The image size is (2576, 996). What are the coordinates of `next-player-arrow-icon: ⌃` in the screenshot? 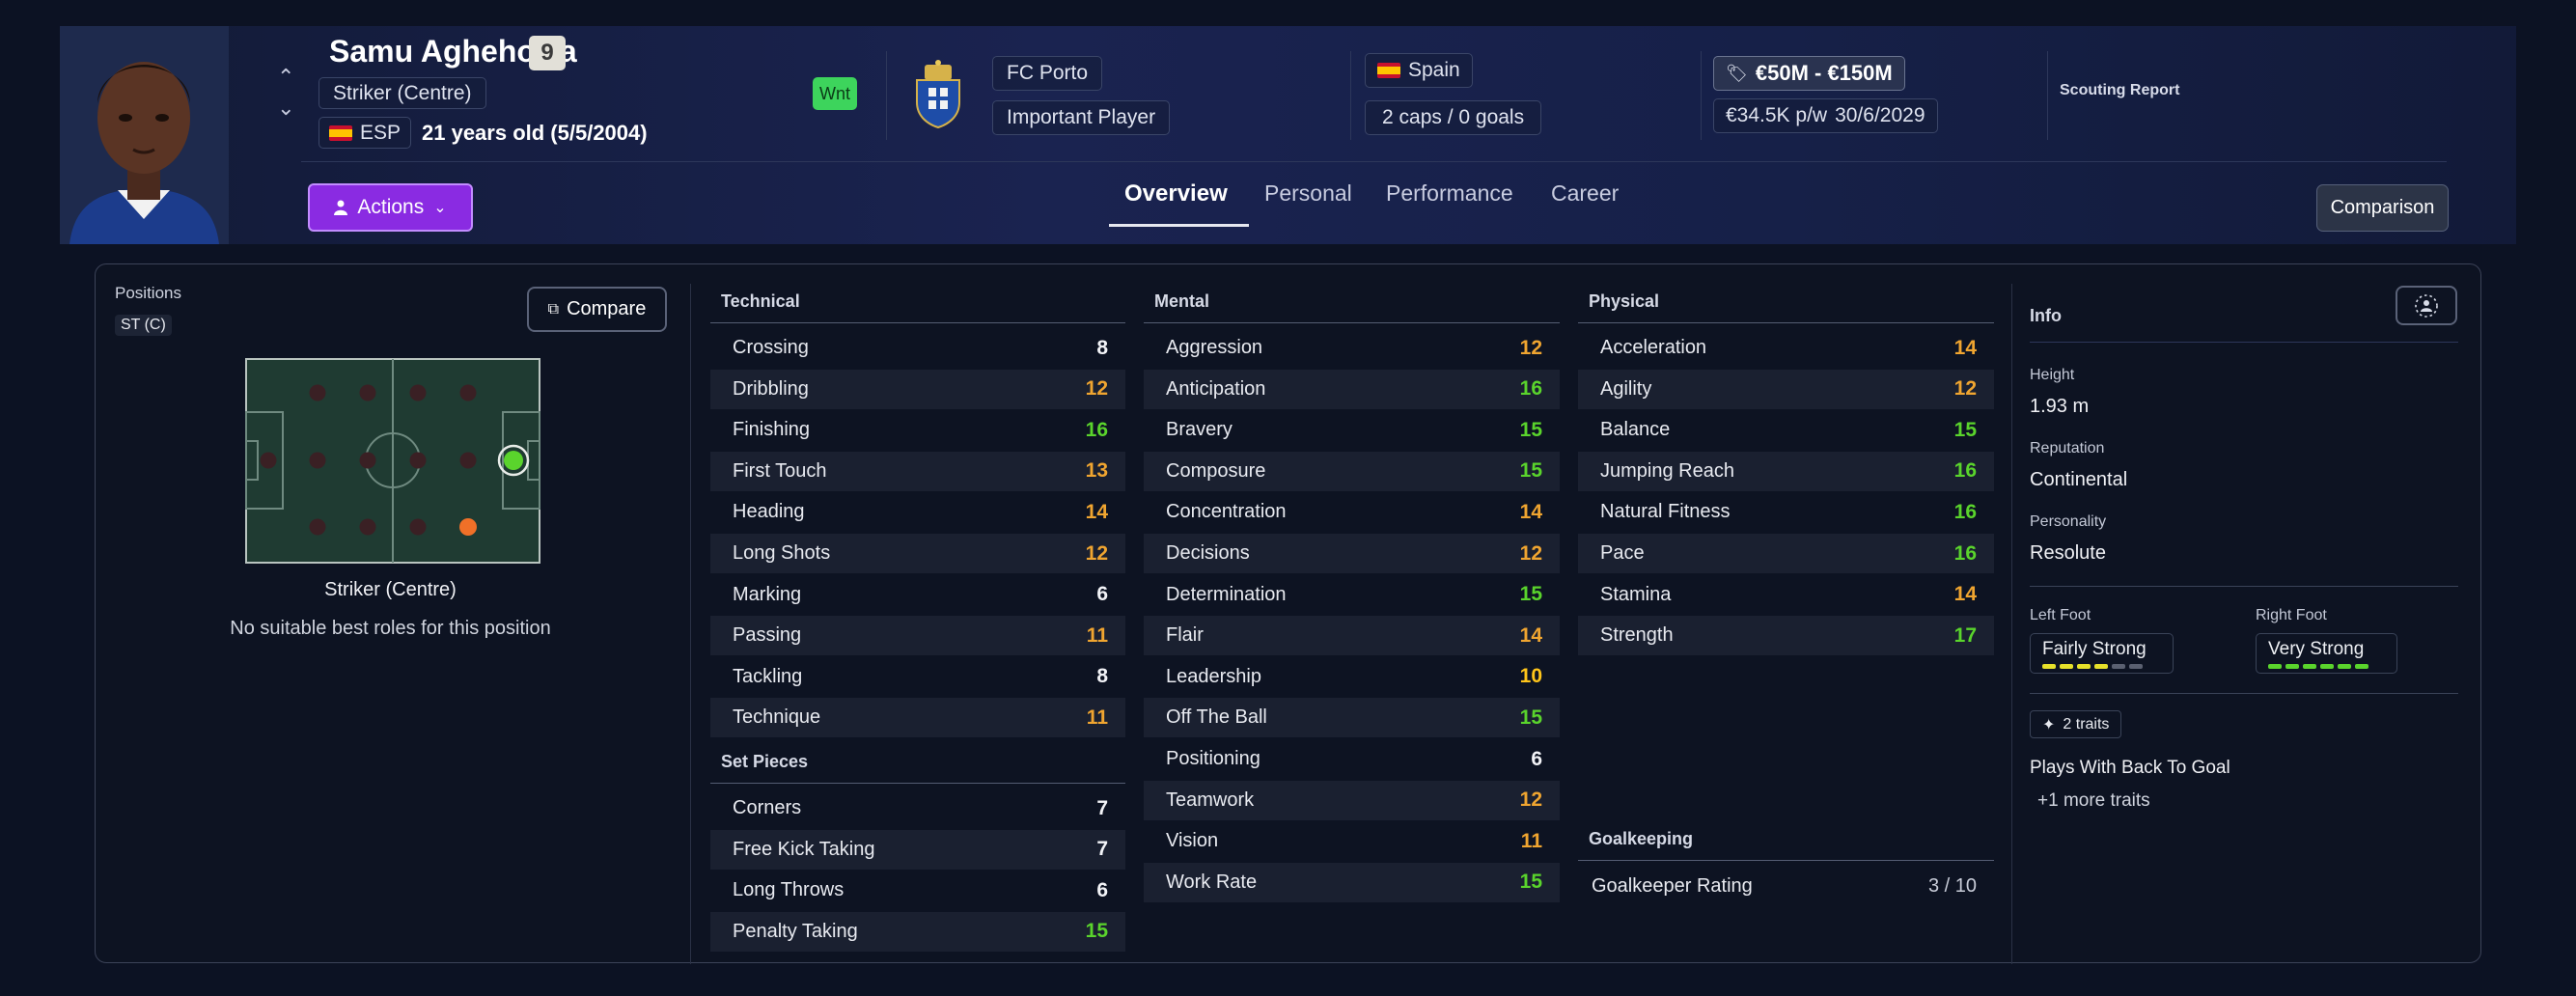 It's located at (285, 107).